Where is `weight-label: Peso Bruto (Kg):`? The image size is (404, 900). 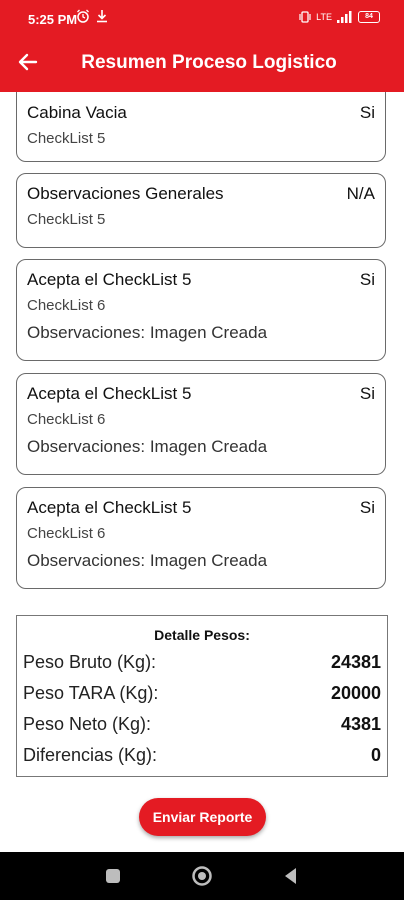
weight-label: Peso Bruto (Kg): is located at coordinates (90, 662).